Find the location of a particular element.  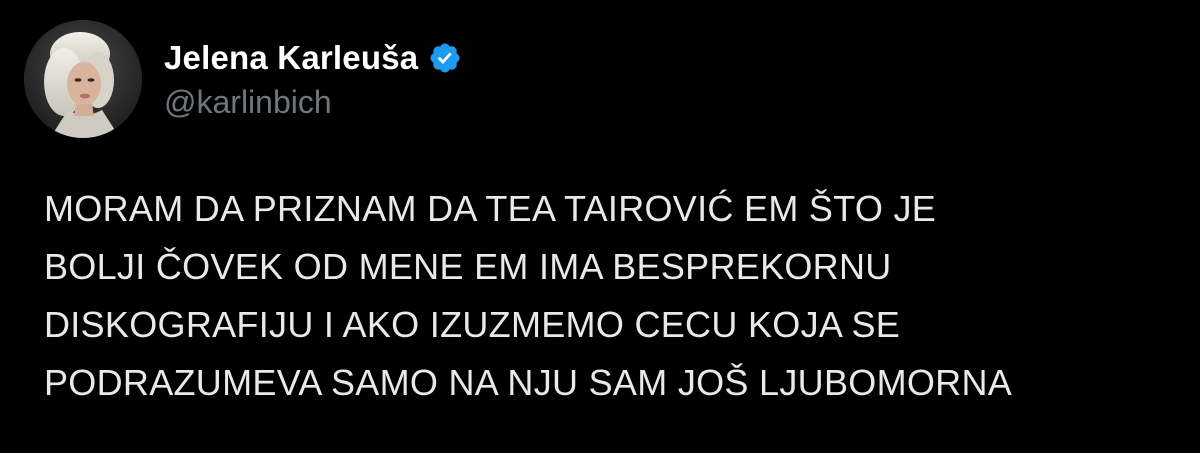

author-display-name: Jelena Karleuša is located at coordinates (291, 58).